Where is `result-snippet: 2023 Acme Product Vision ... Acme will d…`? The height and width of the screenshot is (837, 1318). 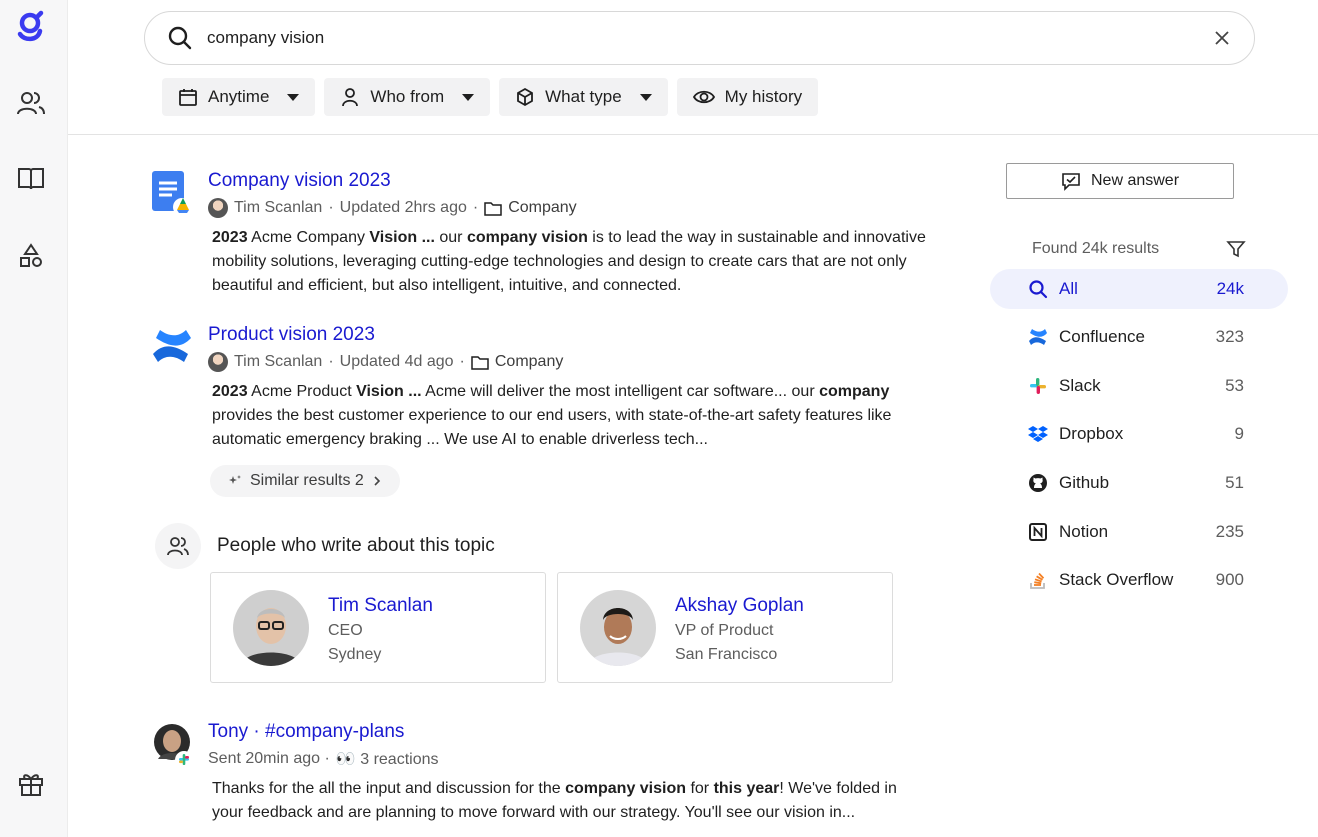
result-snippet: 2023 Acme Product Vision ... Acme will d… is located at coordinates (552, 415).